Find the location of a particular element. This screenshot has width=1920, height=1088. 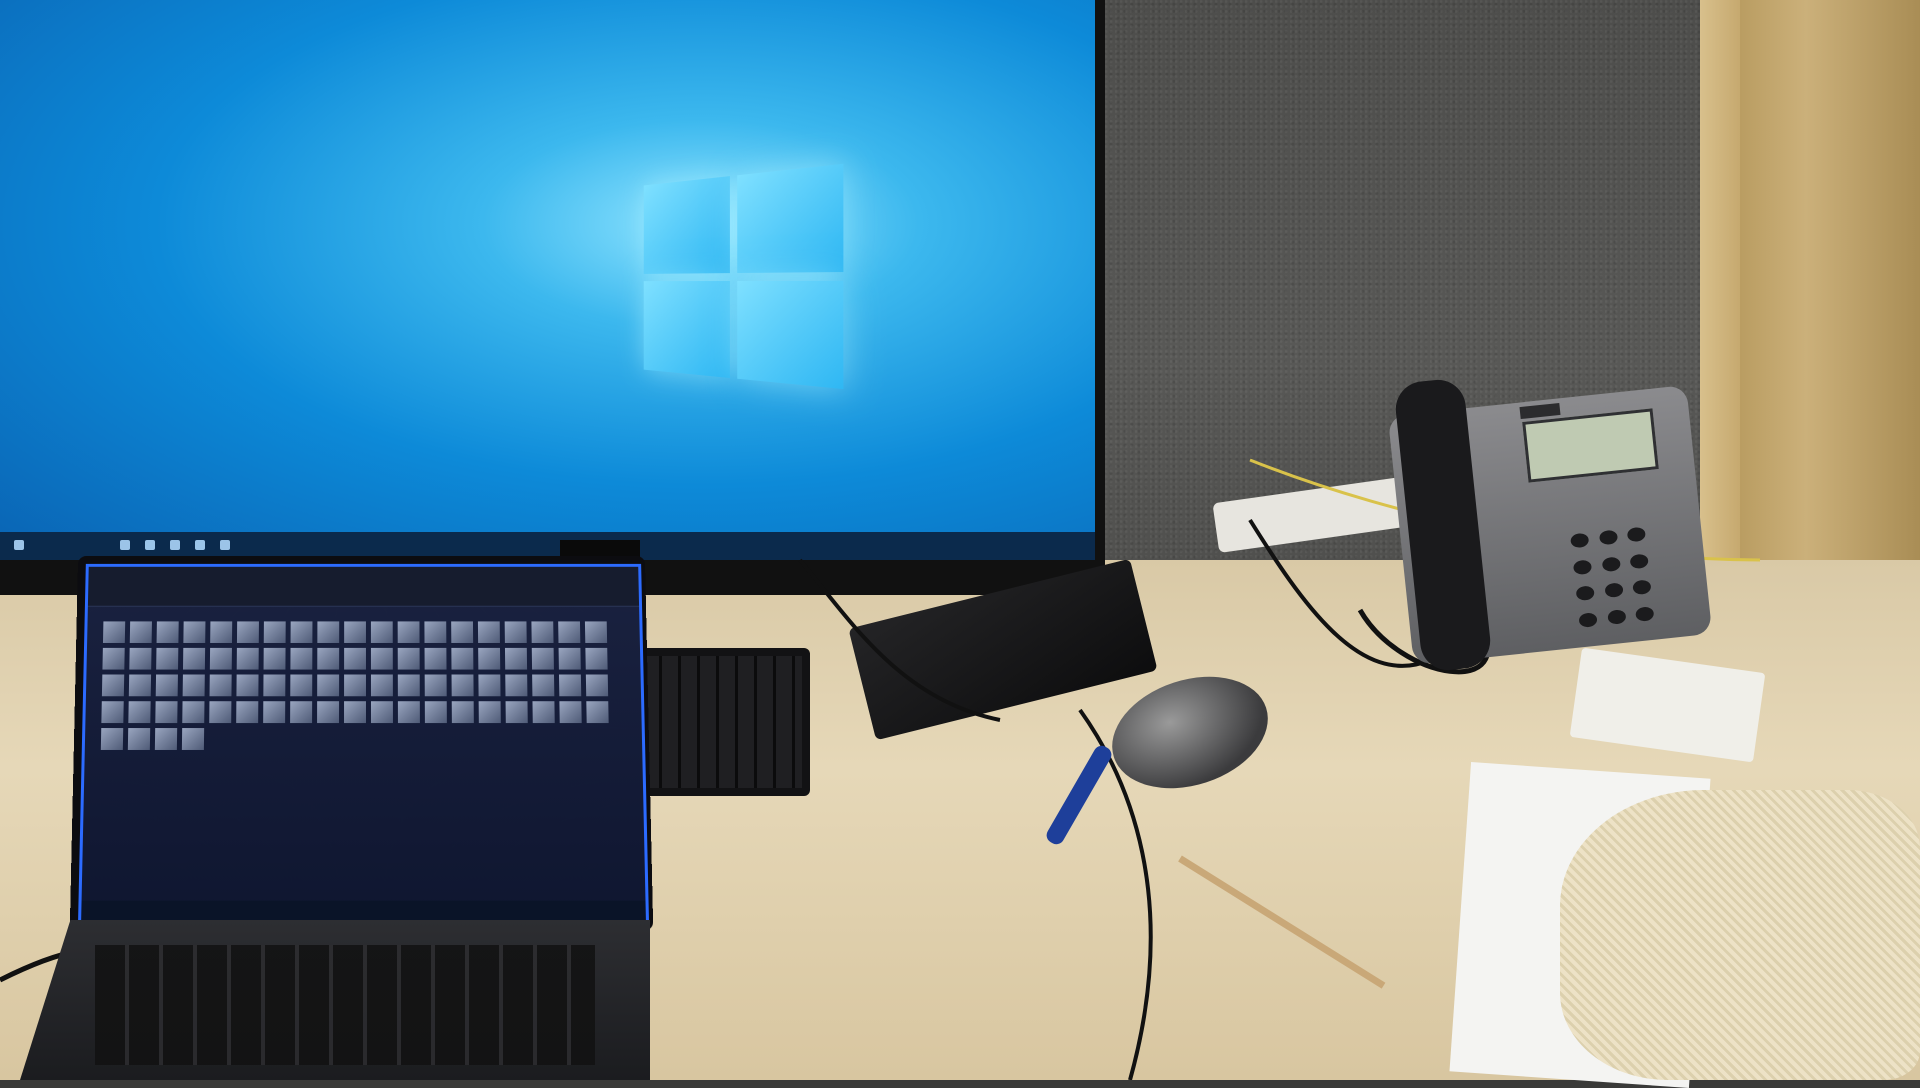

laptop-lid is located at coordinates (361, 743).